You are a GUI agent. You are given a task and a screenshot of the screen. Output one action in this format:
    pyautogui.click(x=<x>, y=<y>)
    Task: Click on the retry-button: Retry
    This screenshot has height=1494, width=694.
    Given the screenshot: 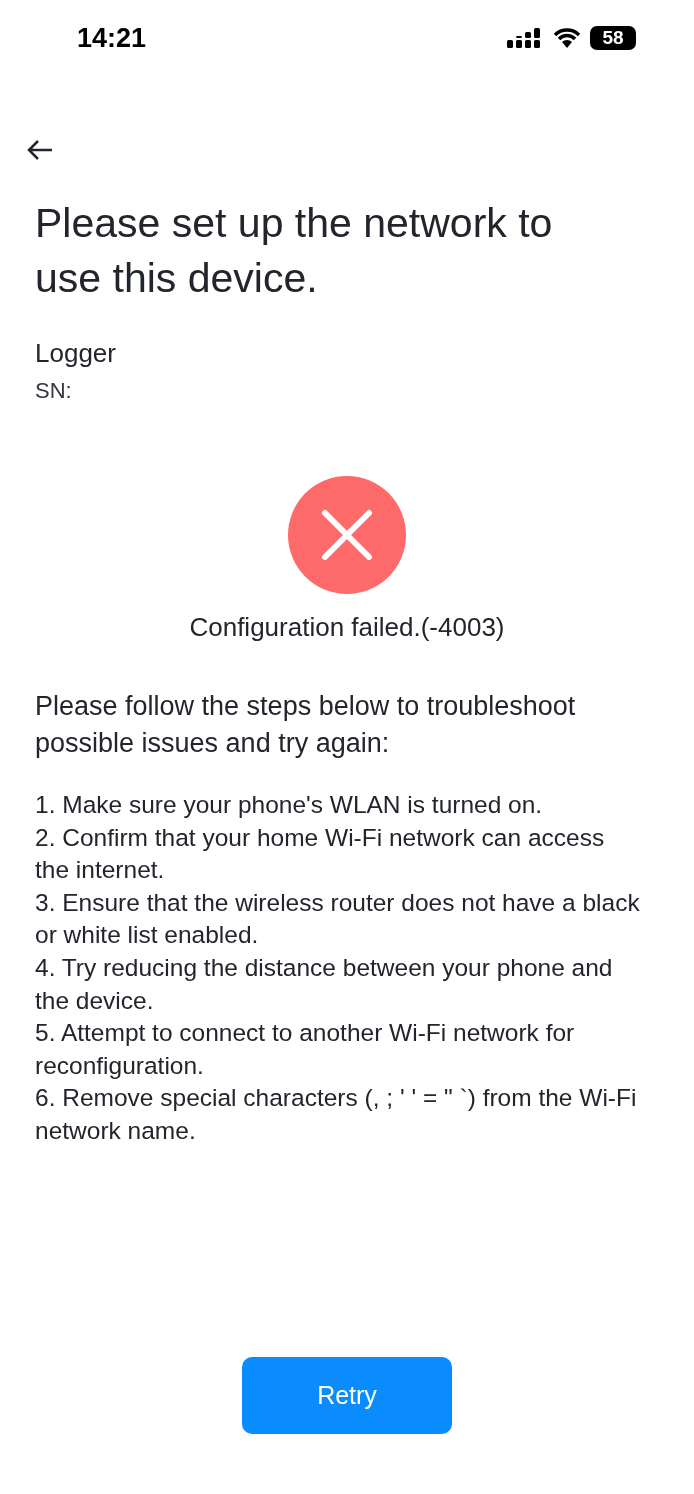 What is the action you would take?
    pyautogui.click(x=347, y=1395)
    